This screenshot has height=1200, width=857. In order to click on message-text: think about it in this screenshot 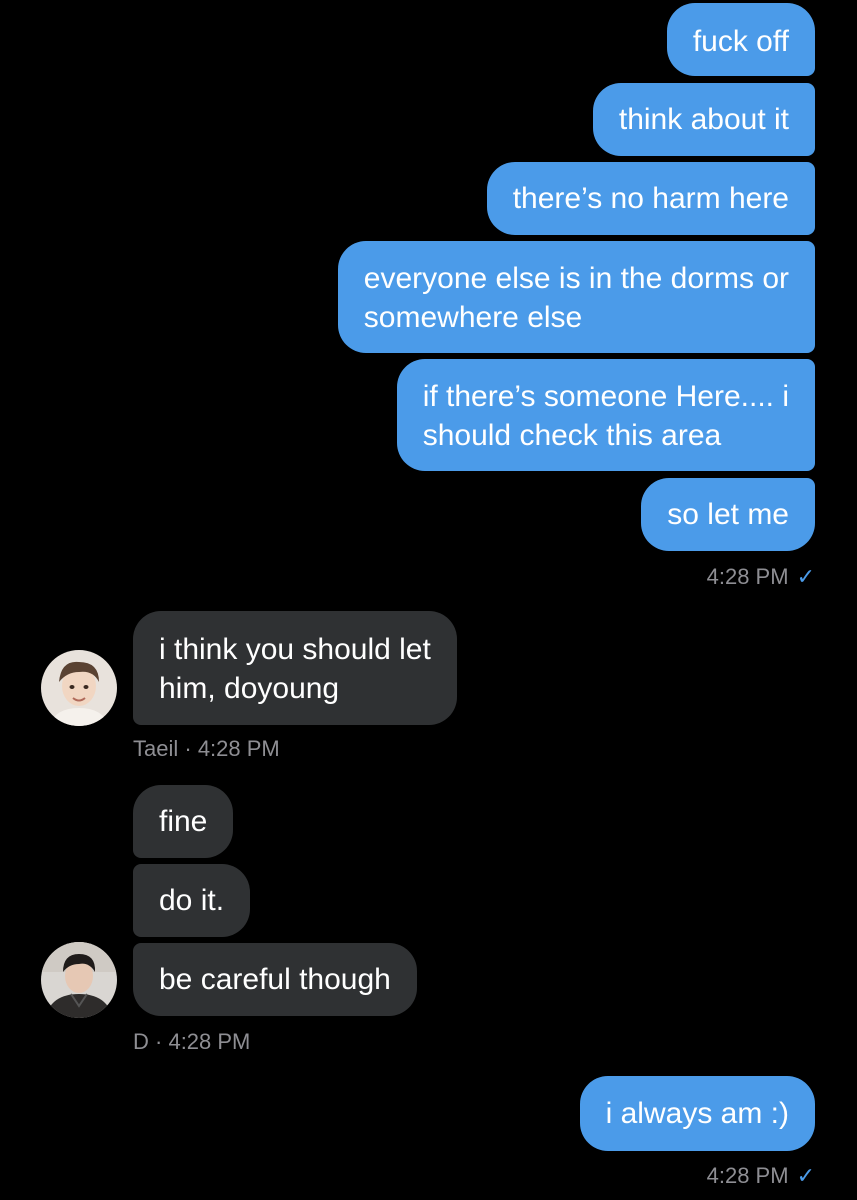, I will do `click(703, 119)`.